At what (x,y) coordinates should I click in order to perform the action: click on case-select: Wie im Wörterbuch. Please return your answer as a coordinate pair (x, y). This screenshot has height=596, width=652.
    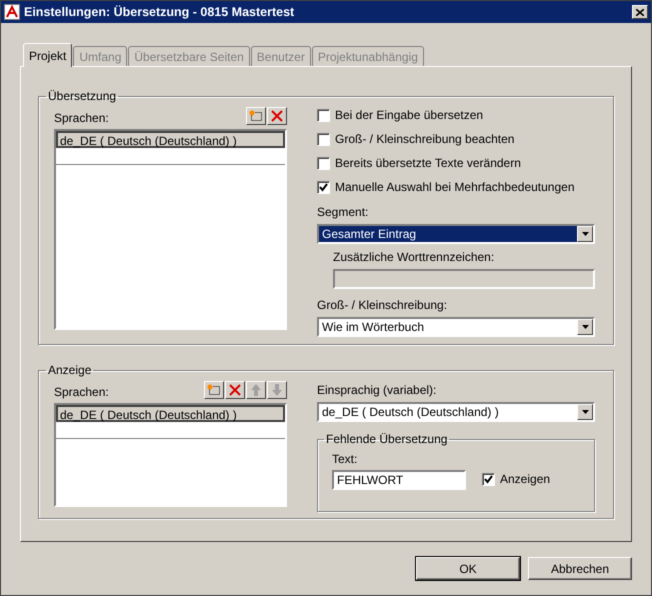
    Looking at the image, I should click on (456, 327).